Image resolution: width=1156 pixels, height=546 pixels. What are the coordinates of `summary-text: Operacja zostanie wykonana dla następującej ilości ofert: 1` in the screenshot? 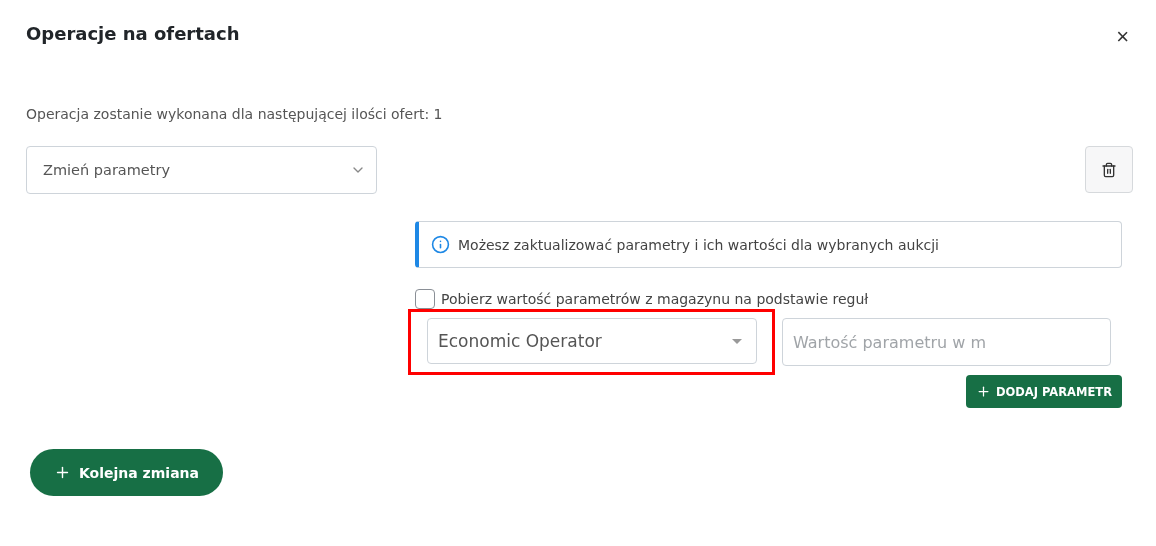 It's located at (235, 114).